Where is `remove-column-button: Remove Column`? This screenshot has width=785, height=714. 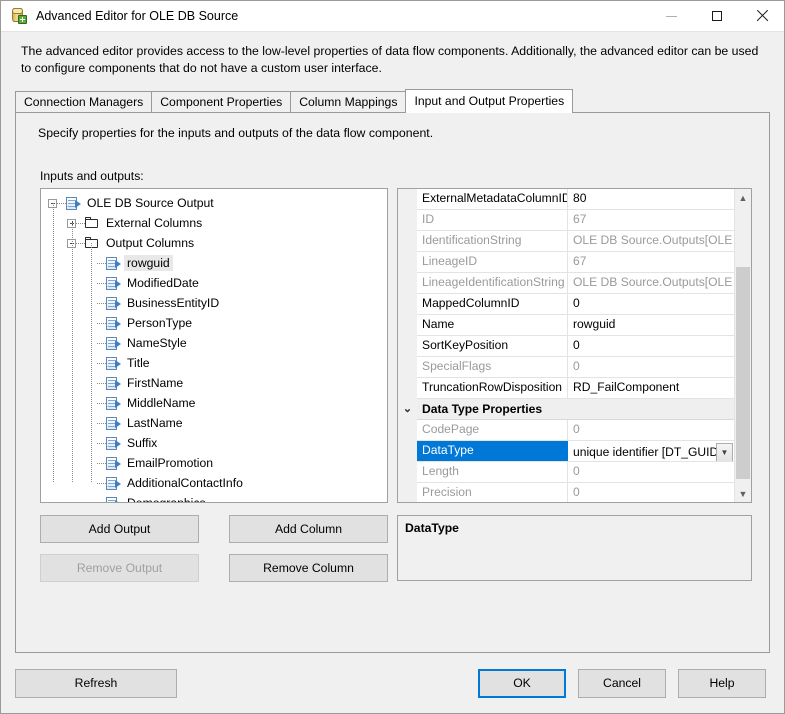 remove-column-button: Remove Column is located at coordinates (308, 568).